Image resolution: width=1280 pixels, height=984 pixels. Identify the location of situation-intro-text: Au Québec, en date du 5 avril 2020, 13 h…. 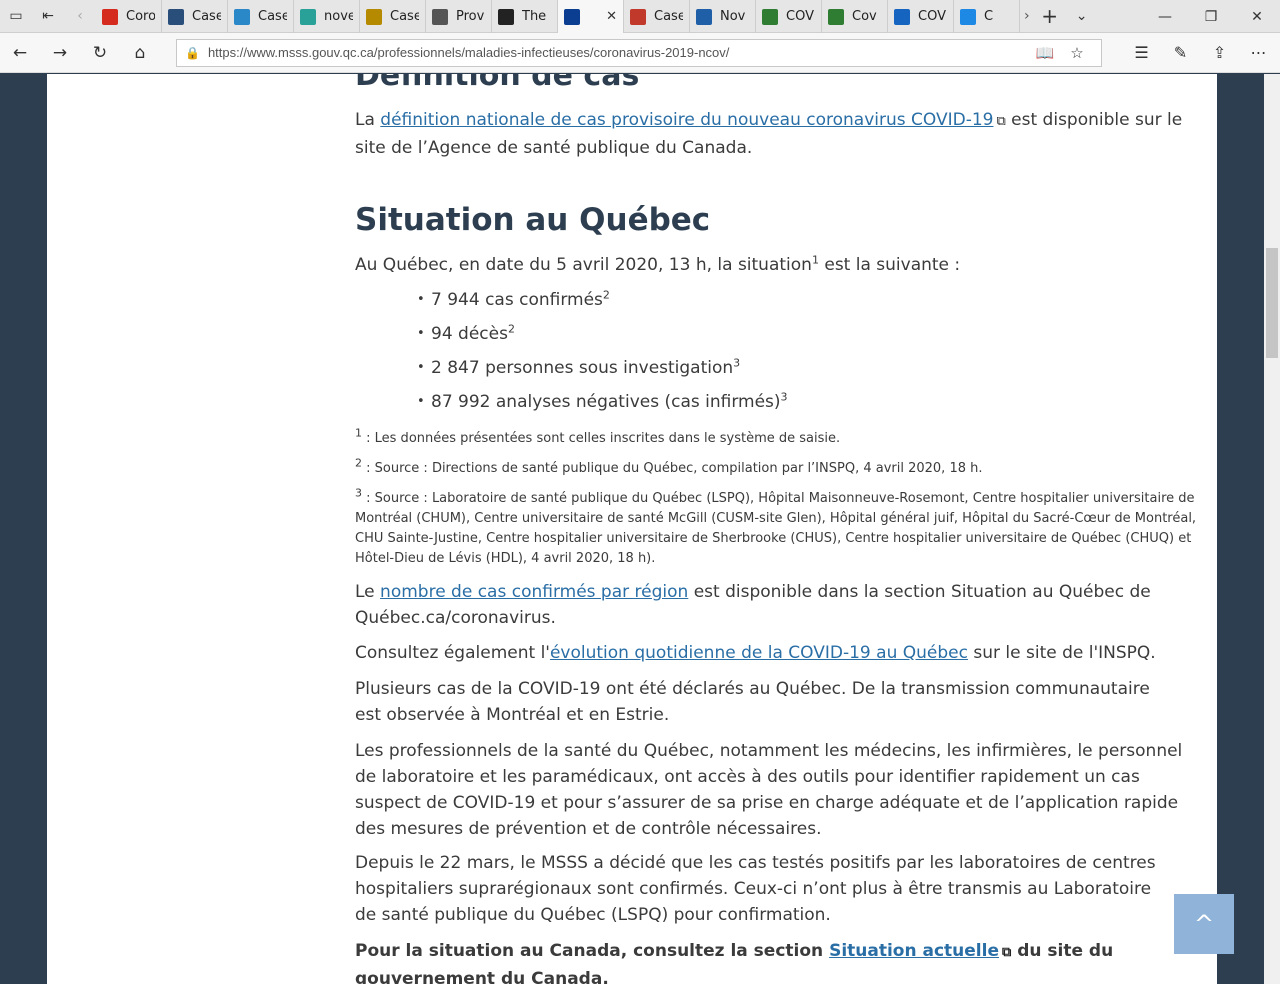
(583, 265).